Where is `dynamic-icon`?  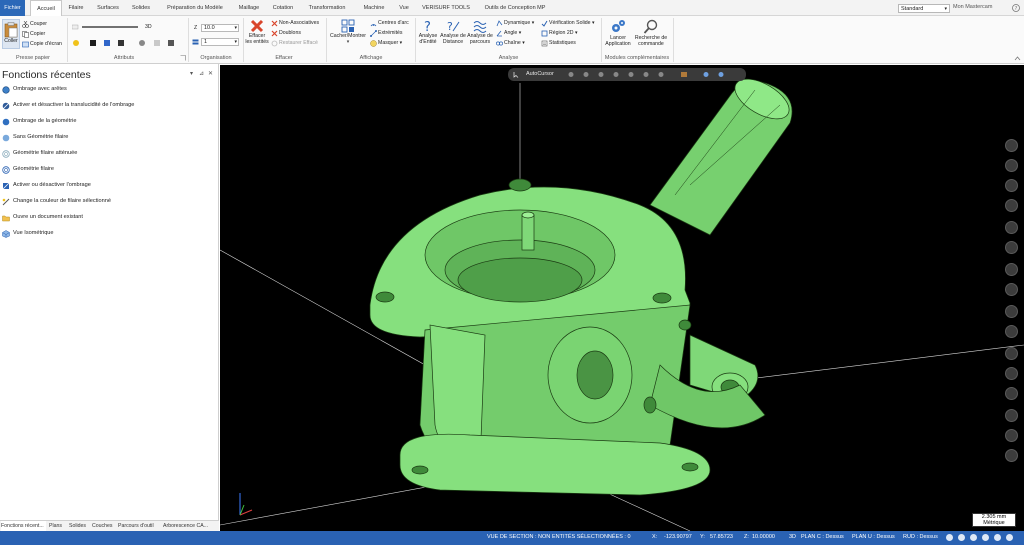 dynamic-icon is located at coordinates (499, 23).